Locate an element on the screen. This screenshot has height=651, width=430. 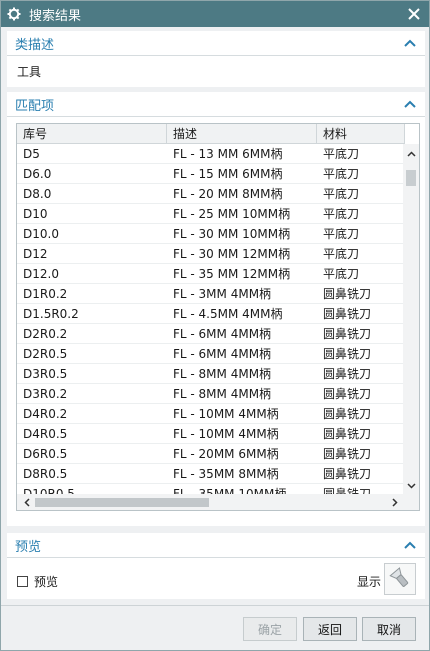
scroll-up-icon is located at coordinates (411, 154).